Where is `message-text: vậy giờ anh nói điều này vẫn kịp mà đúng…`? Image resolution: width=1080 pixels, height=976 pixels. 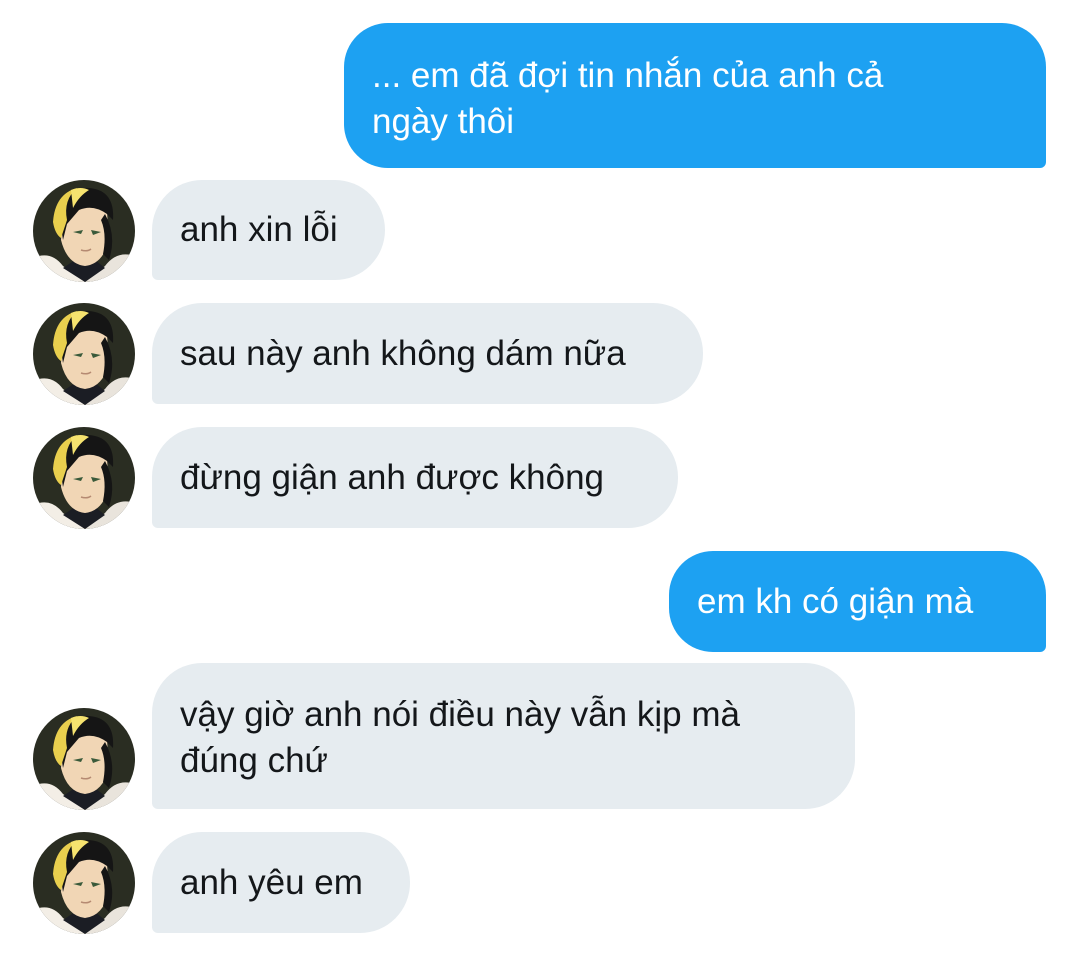
message-text: vậy giờ anh nói điều này vẫn kịp mà đúng… is located at coordinates (460, 737).